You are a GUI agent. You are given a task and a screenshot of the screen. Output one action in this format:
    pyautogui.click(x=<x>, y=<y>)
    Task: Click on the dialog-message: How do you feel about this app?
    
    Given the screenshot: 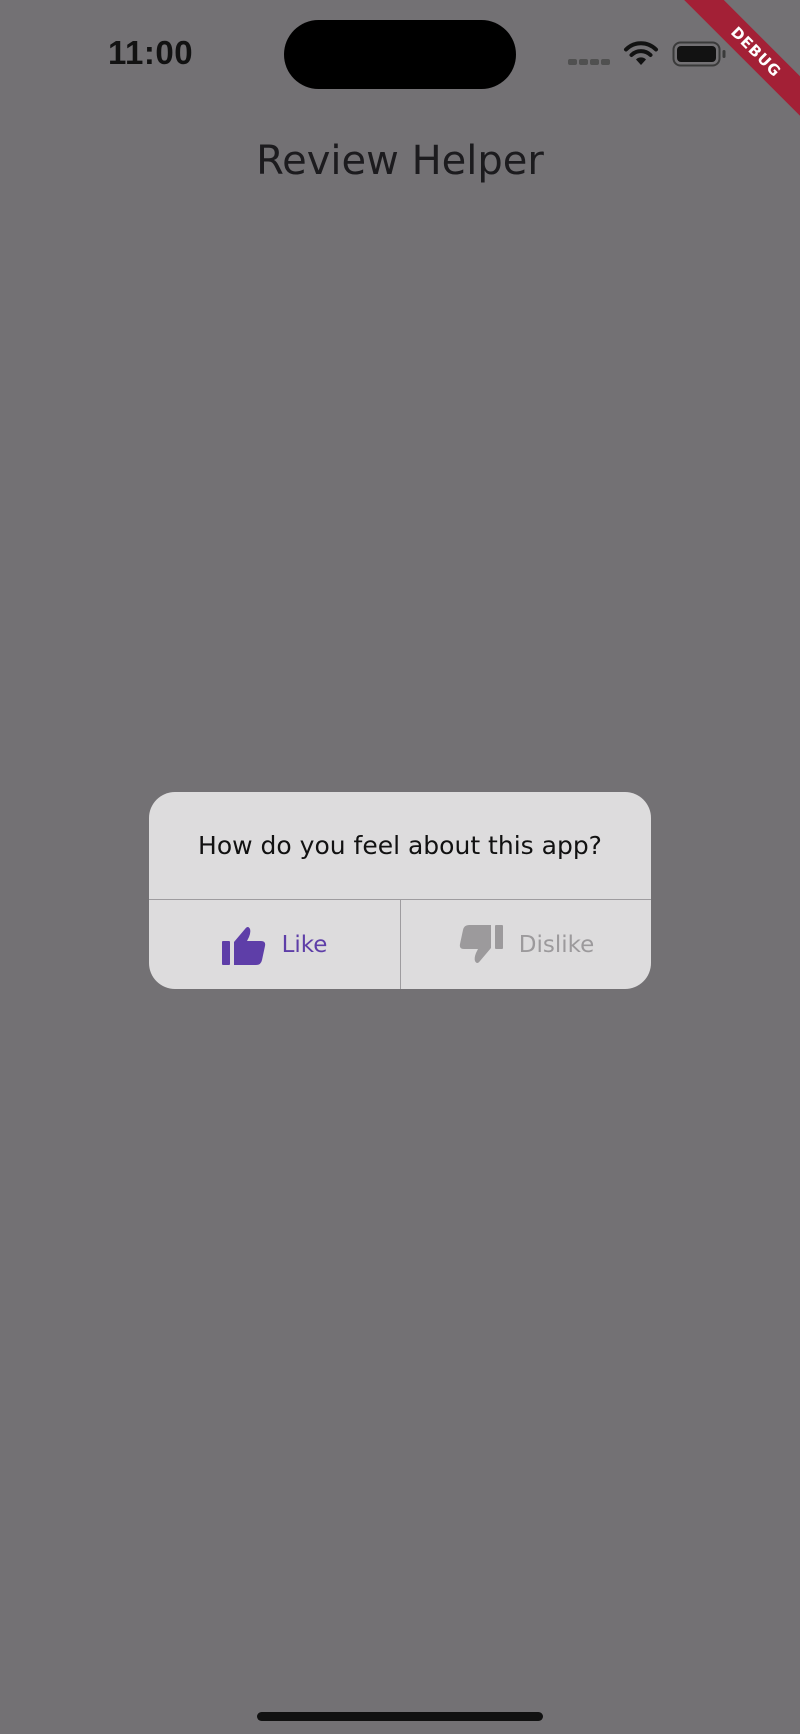 What is the action you would take?
    pyautogui.click(x=400, y=845)
    